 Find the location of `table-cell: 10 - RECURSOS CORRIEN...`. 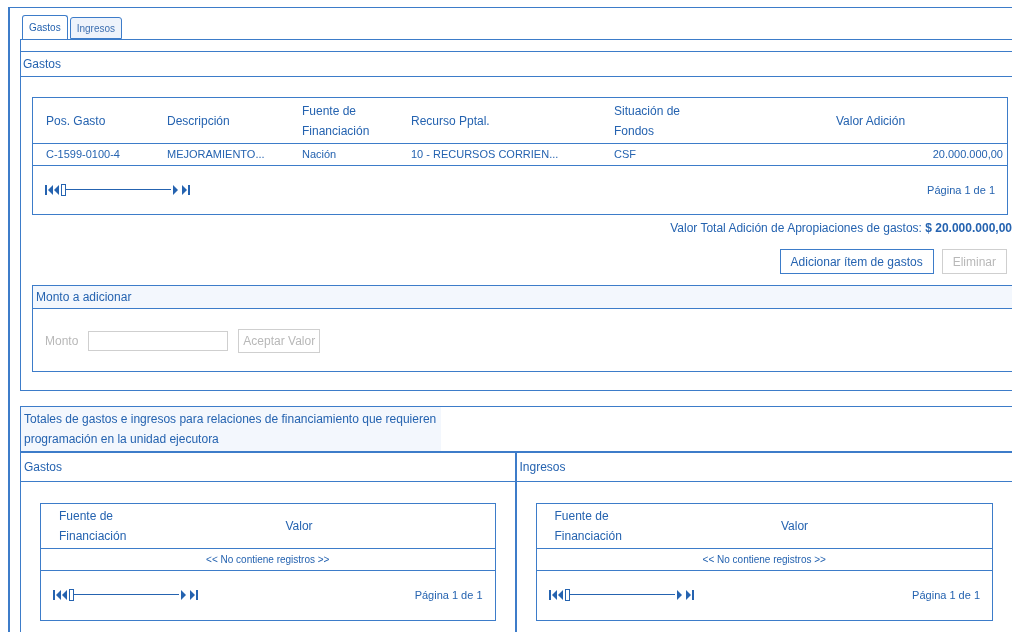

table-cell: 10 - RECURSOS CORRIEN... is located at coordinates (485, 154).